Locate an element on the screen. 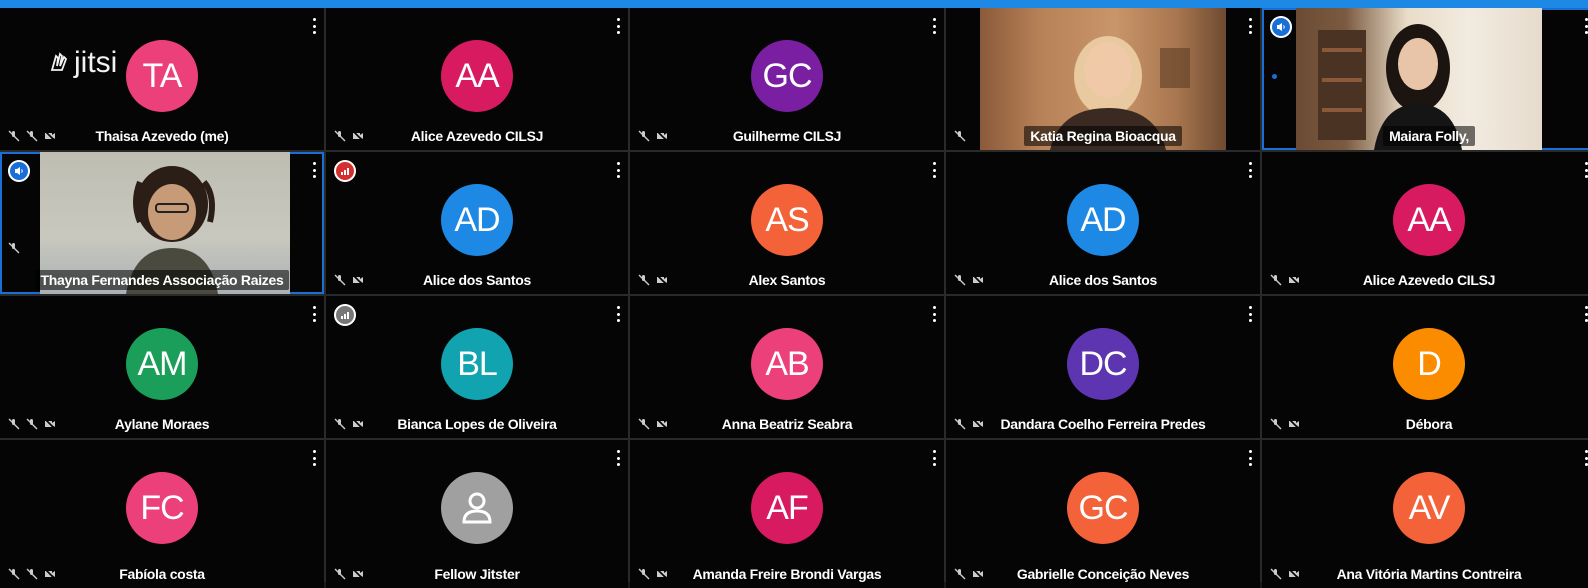 The width and height of the screenshot is (1588, 588). participant-name: Anna Beatriz Seabra is located at coordinates (787, 424).